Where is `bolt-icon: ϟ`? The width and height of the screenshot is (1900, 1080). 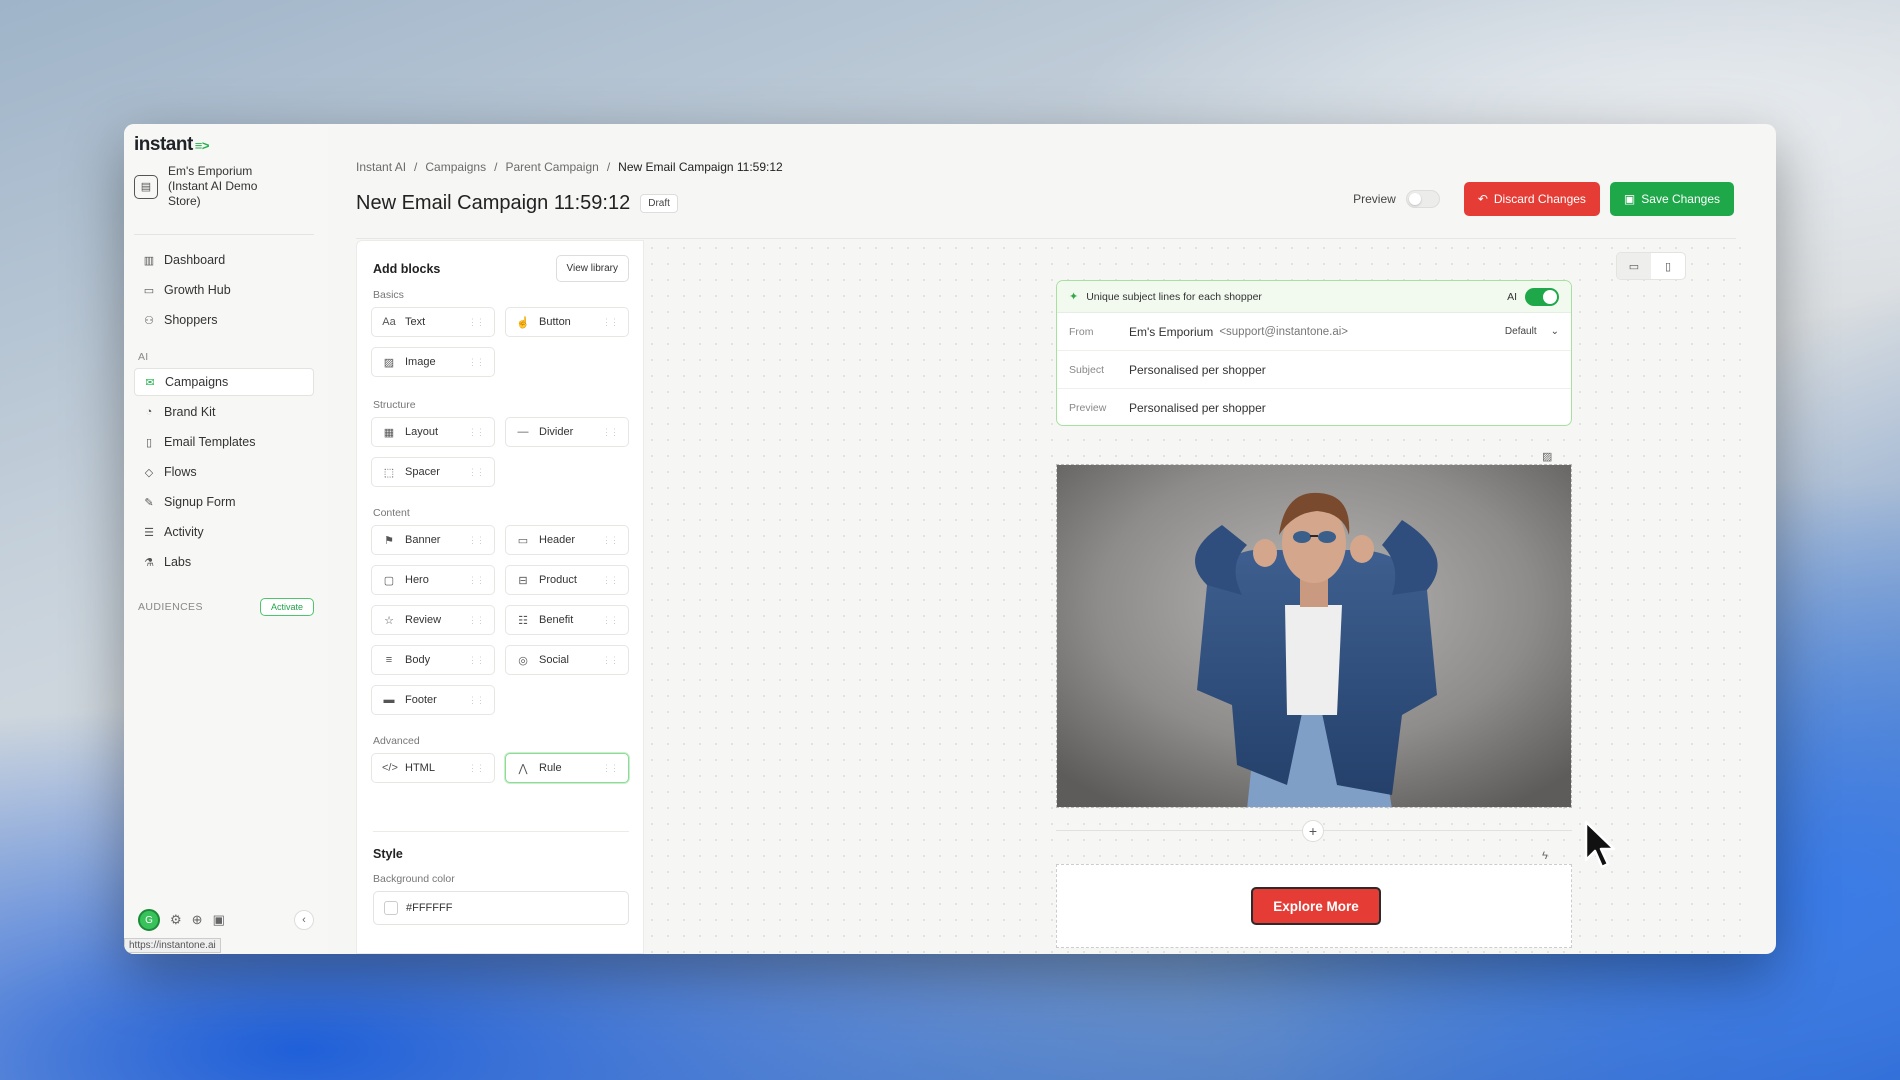 bolt-icon: ϟ is located at coordinates (1545, 856).